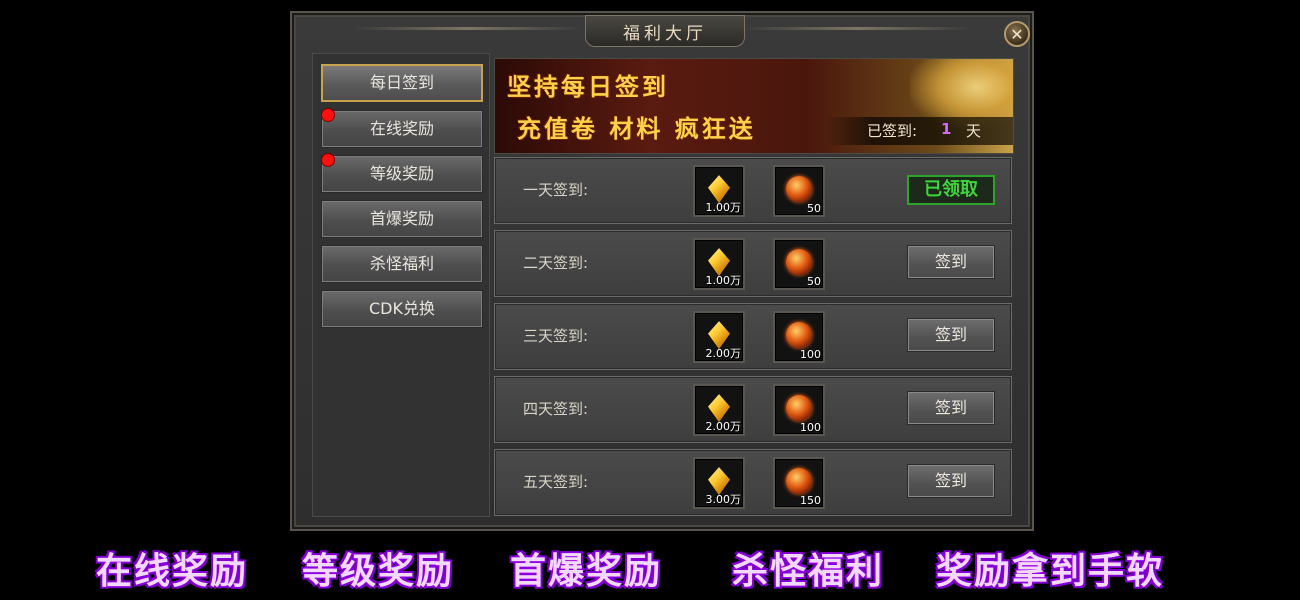 The height and width of the screenshot is (600, 1300). What do you see at coordinates (753, 482) in the screenshot?
I see `signin-row-day5: 五天签到: 3.00万 150 签到` at bounding box center [753, 482].